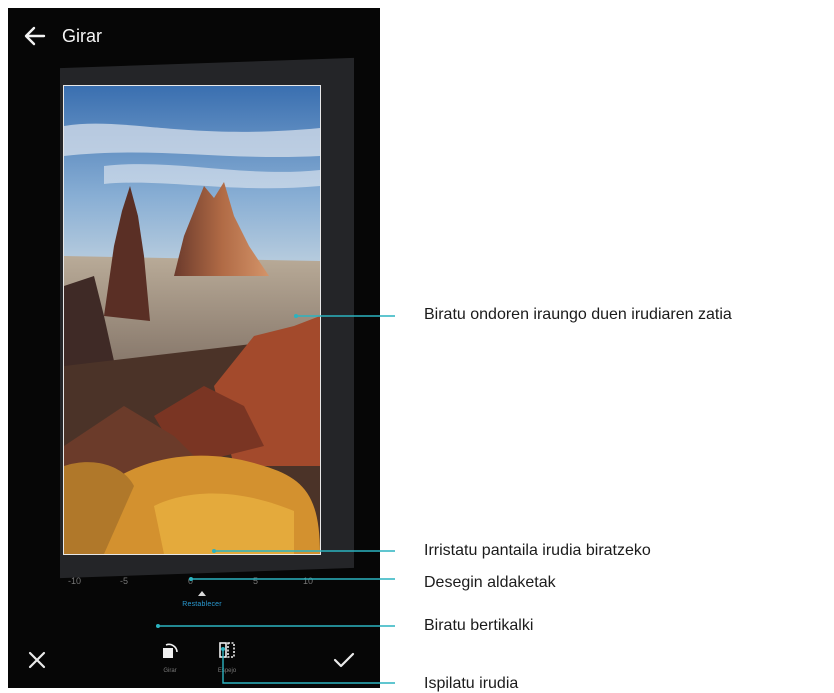 The image size is (834, 693). I want to click on dial-tick: 10, so click(308, 581).